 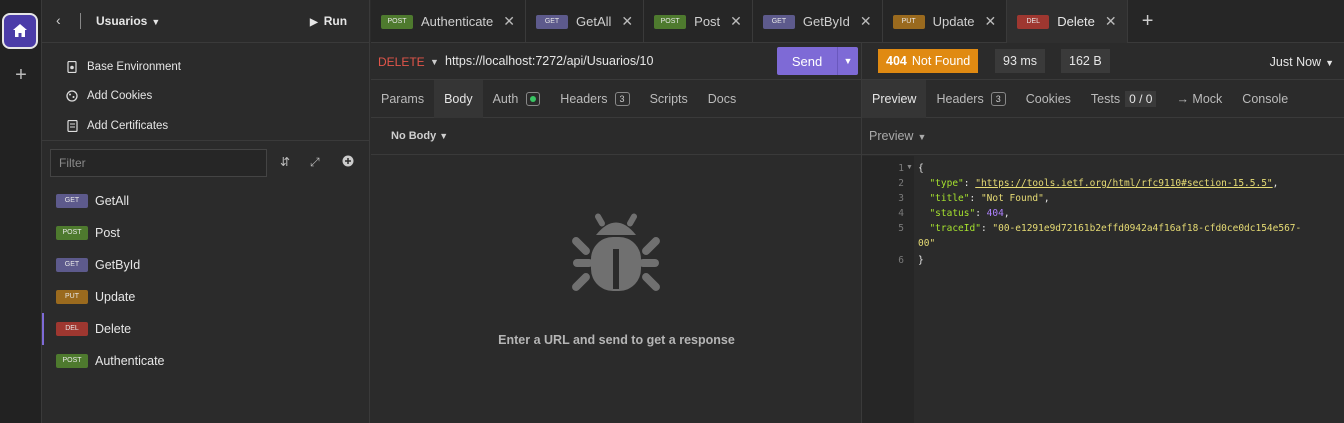 I want to click on new-tab-icon: +, so click(x=1148, y=21).